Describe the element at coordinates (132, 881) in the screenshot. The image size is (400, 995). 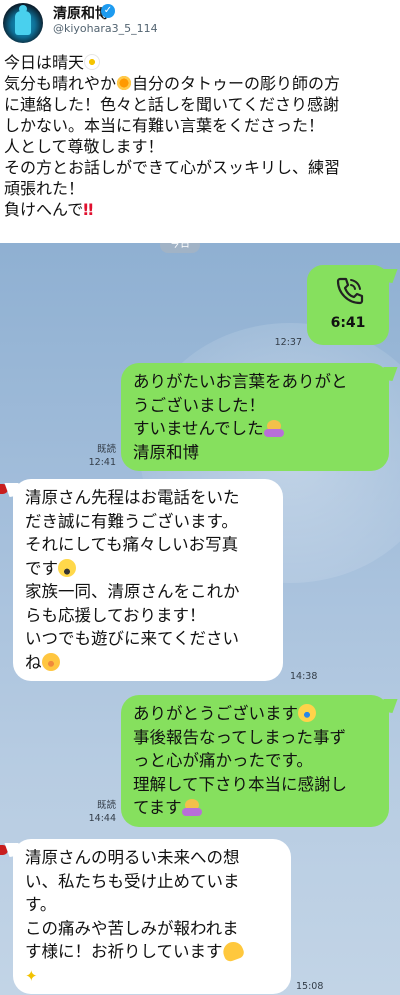
I see `message-line: い、私たちも受け止めていま` at that location.